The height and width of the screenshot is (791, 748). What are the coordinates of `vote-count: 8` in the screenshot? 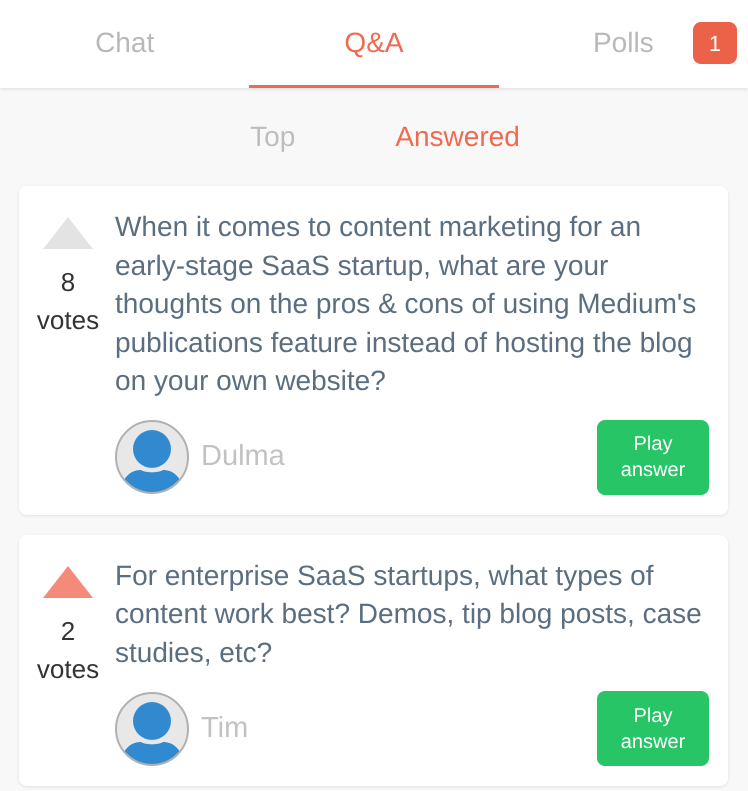 It's located at (68, 282).